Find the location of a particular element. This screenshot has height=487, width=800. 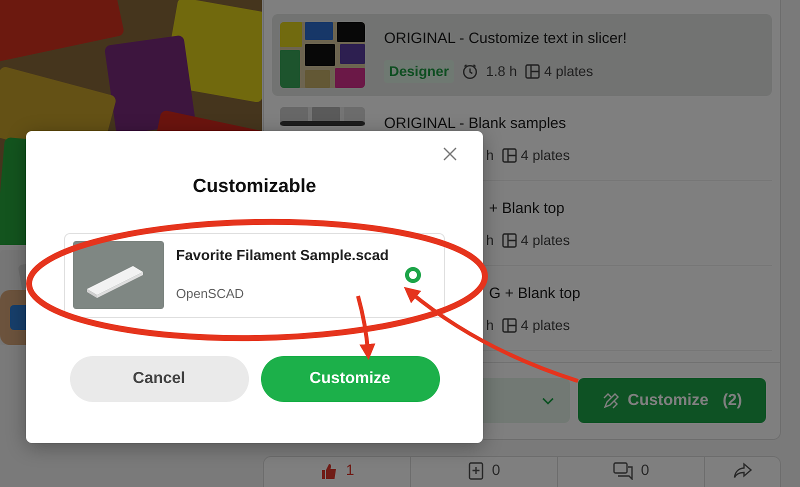

cancel-button: Cancel is located at coordinates (159, 379).